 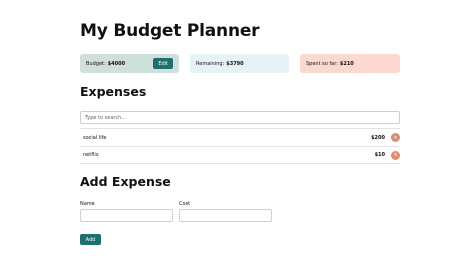 I want to click on spent-label: Spent so far:, so click(x=322, y=63).